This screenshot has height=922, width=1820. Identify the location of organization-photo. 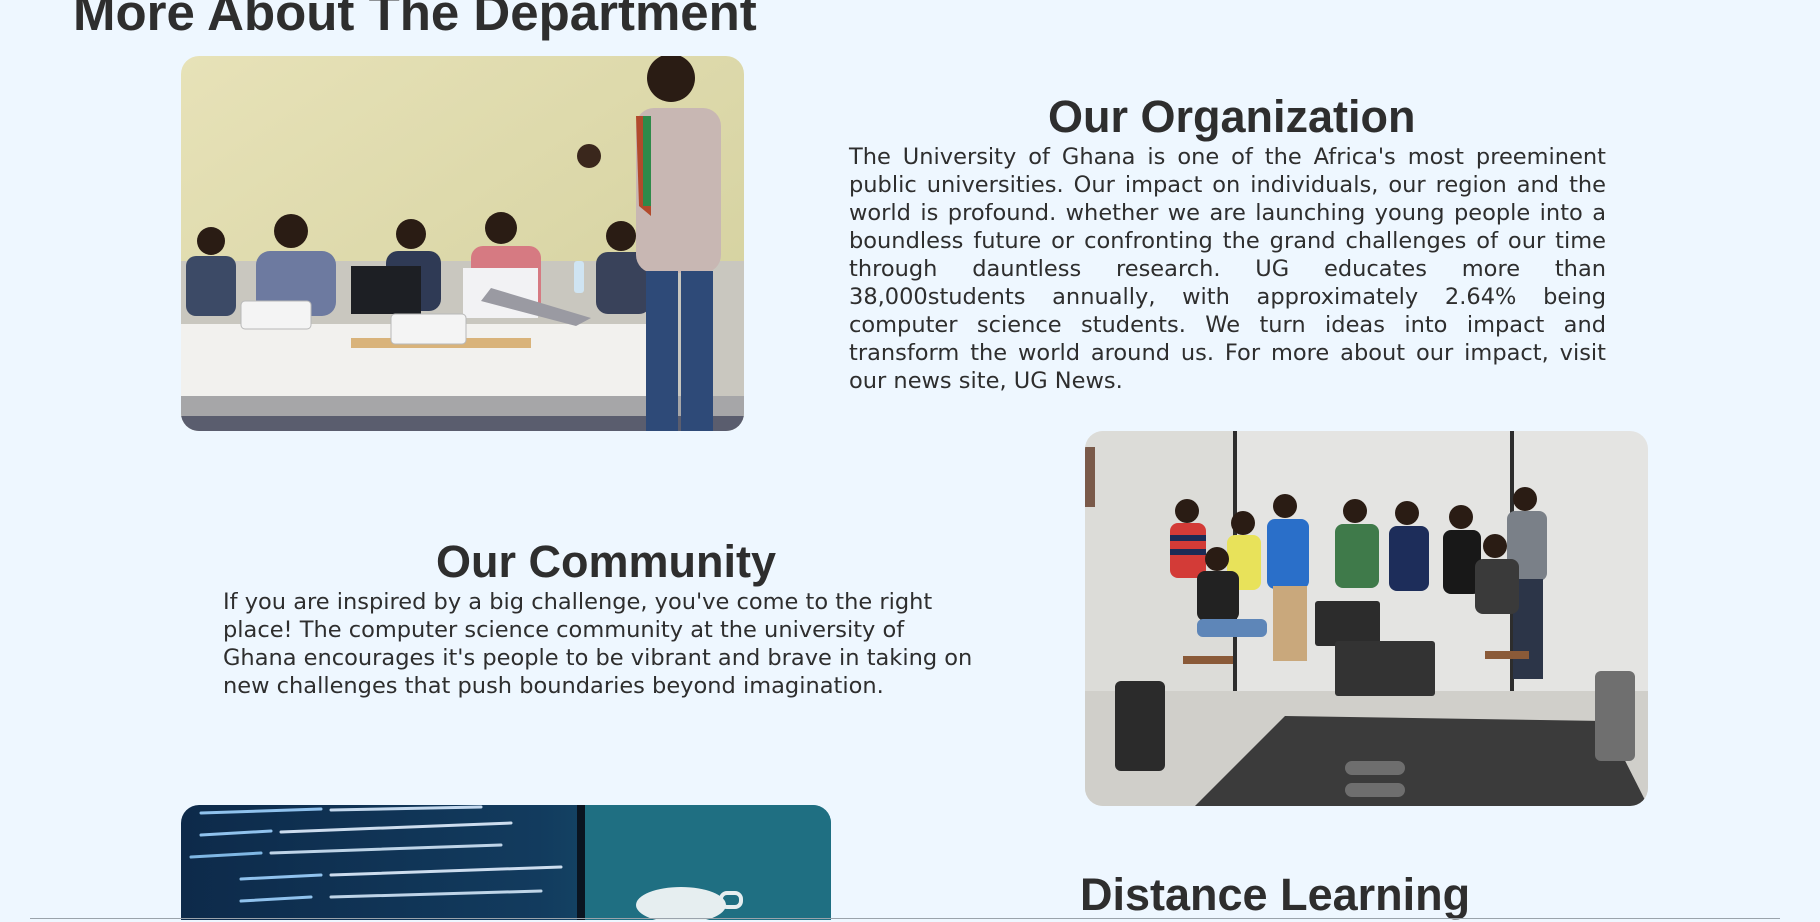
(462, 243).